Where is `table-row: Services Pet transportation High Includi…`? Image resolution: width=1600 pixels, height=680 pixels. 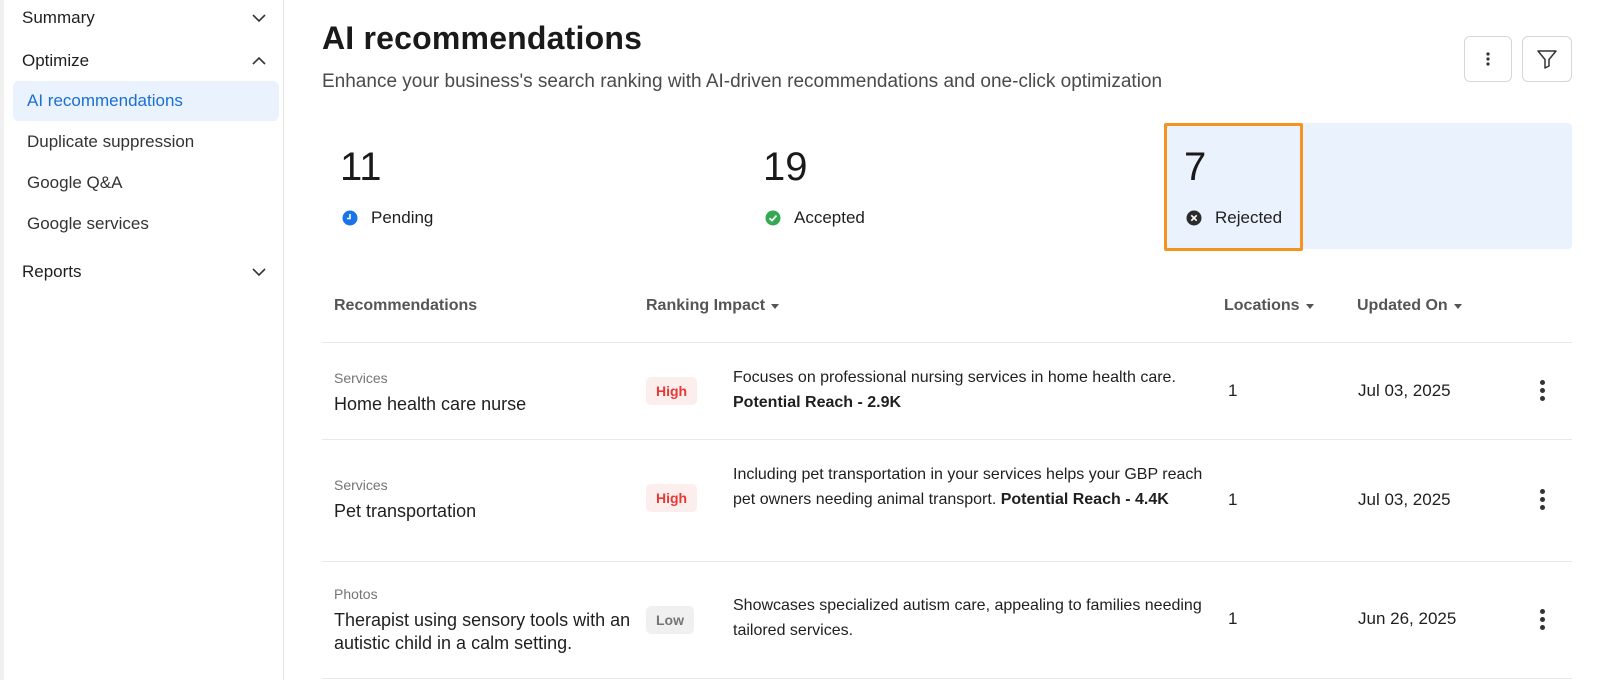 table-row: Services Pet transportation High Includi… is located at coordinates (947, 500).